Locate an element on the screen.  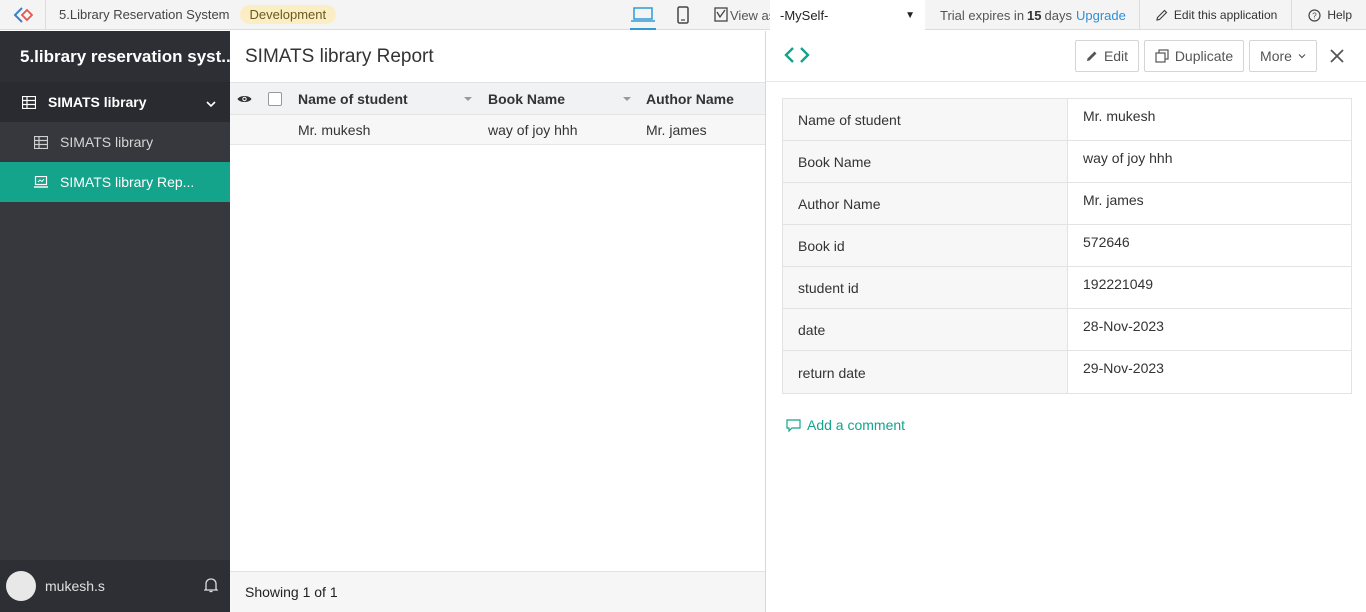
cell-name-of-student: Mr. mukesh is located at coordinates (334, 129).